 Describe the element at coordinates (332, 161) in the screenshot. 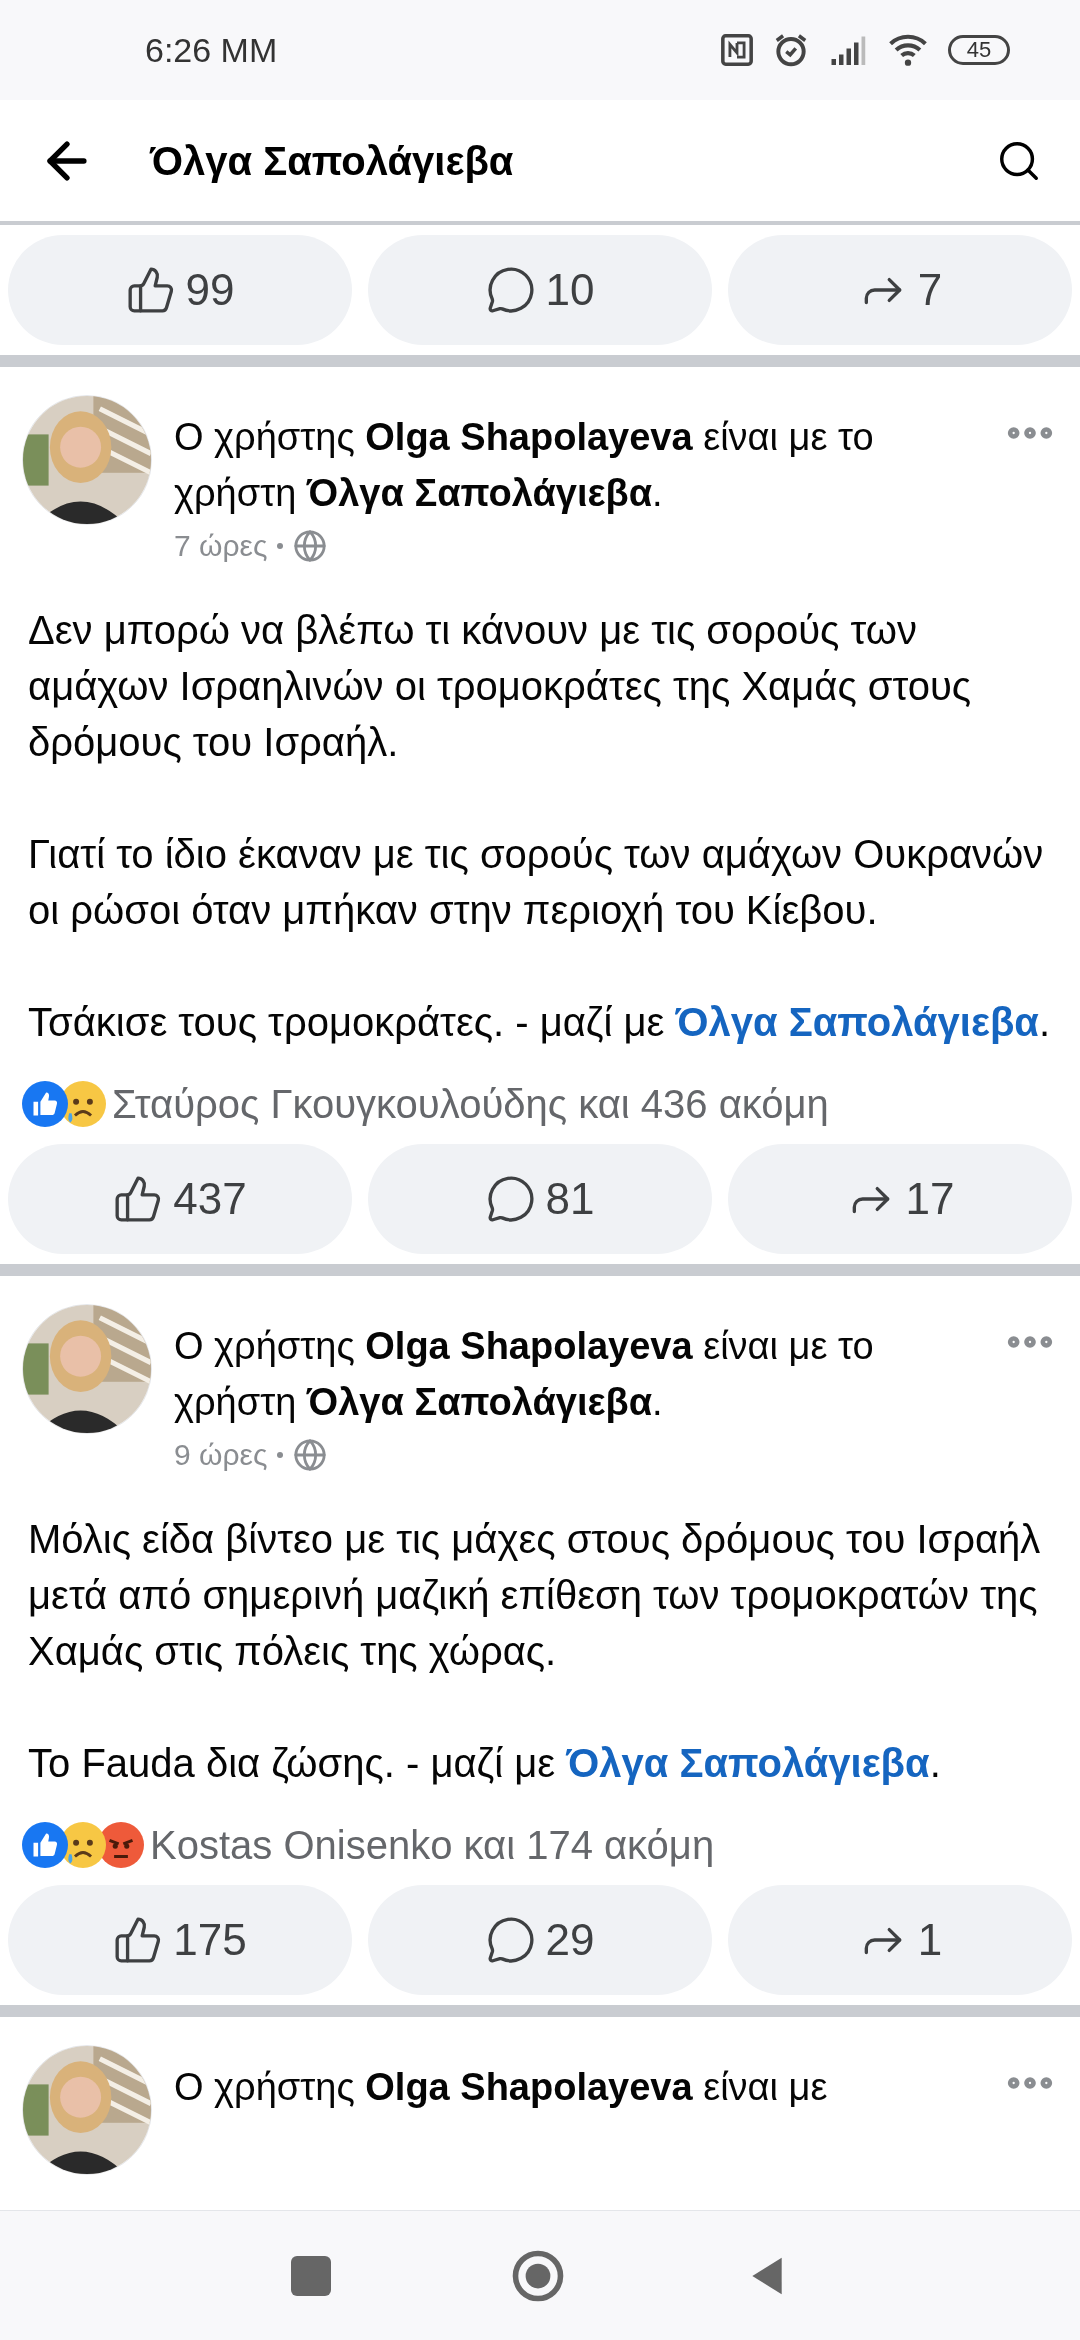

I see `page-title: Όλγα Σαπολάγιεβα` at that location.